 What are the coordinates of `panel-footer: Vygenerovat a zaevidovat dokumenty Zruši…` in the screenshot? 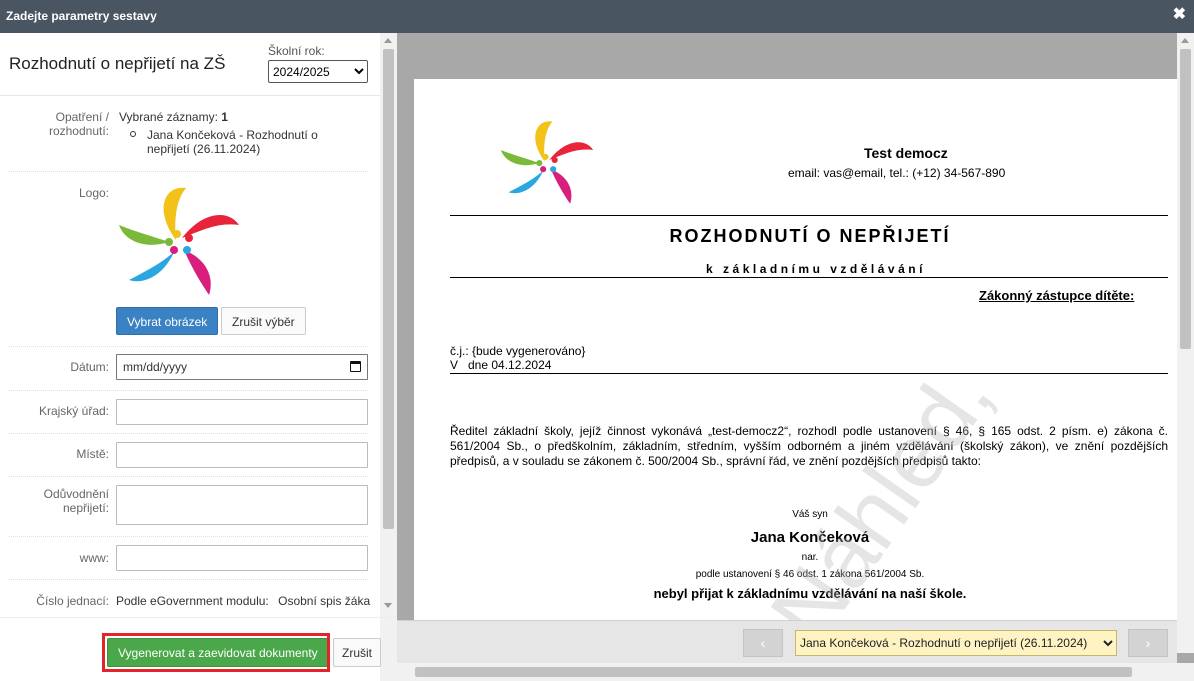 It's located at (198, 649).